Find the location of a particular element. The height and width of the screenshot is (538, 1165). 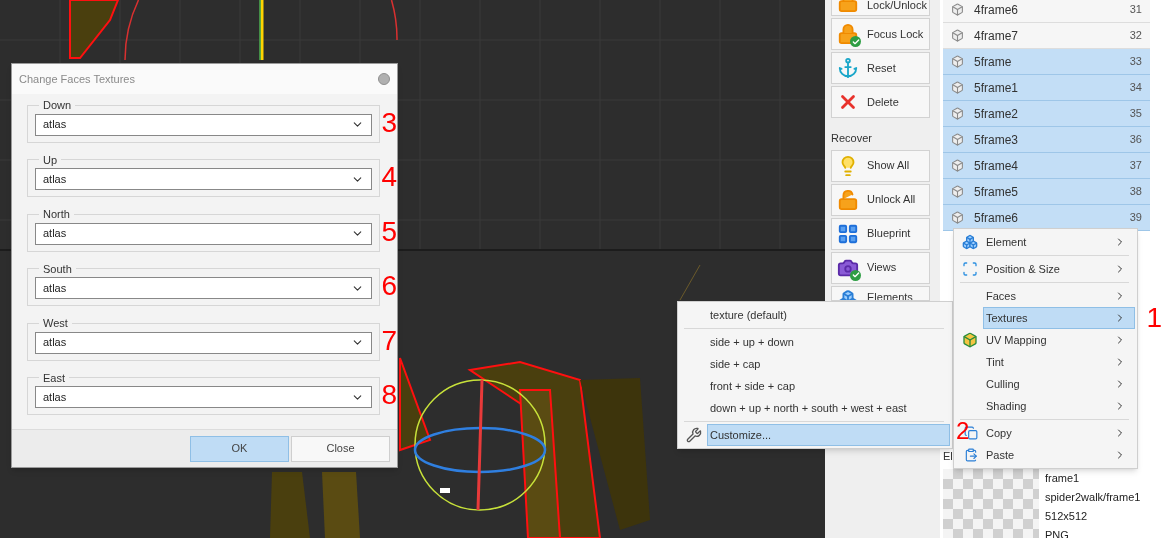

annotation-number: 6 is located at coordinates (389, 286).